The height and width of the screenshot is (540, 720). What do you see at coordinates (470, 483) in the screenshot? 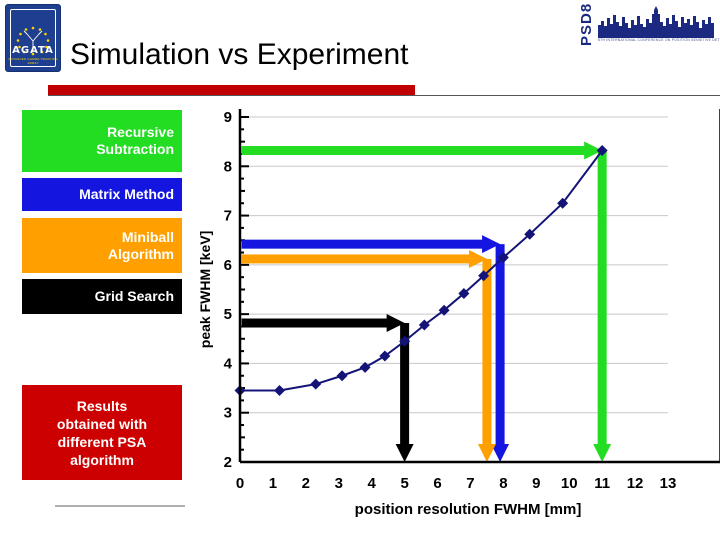
I see `x-tick-label: 7` at bounding box center [470, 483].